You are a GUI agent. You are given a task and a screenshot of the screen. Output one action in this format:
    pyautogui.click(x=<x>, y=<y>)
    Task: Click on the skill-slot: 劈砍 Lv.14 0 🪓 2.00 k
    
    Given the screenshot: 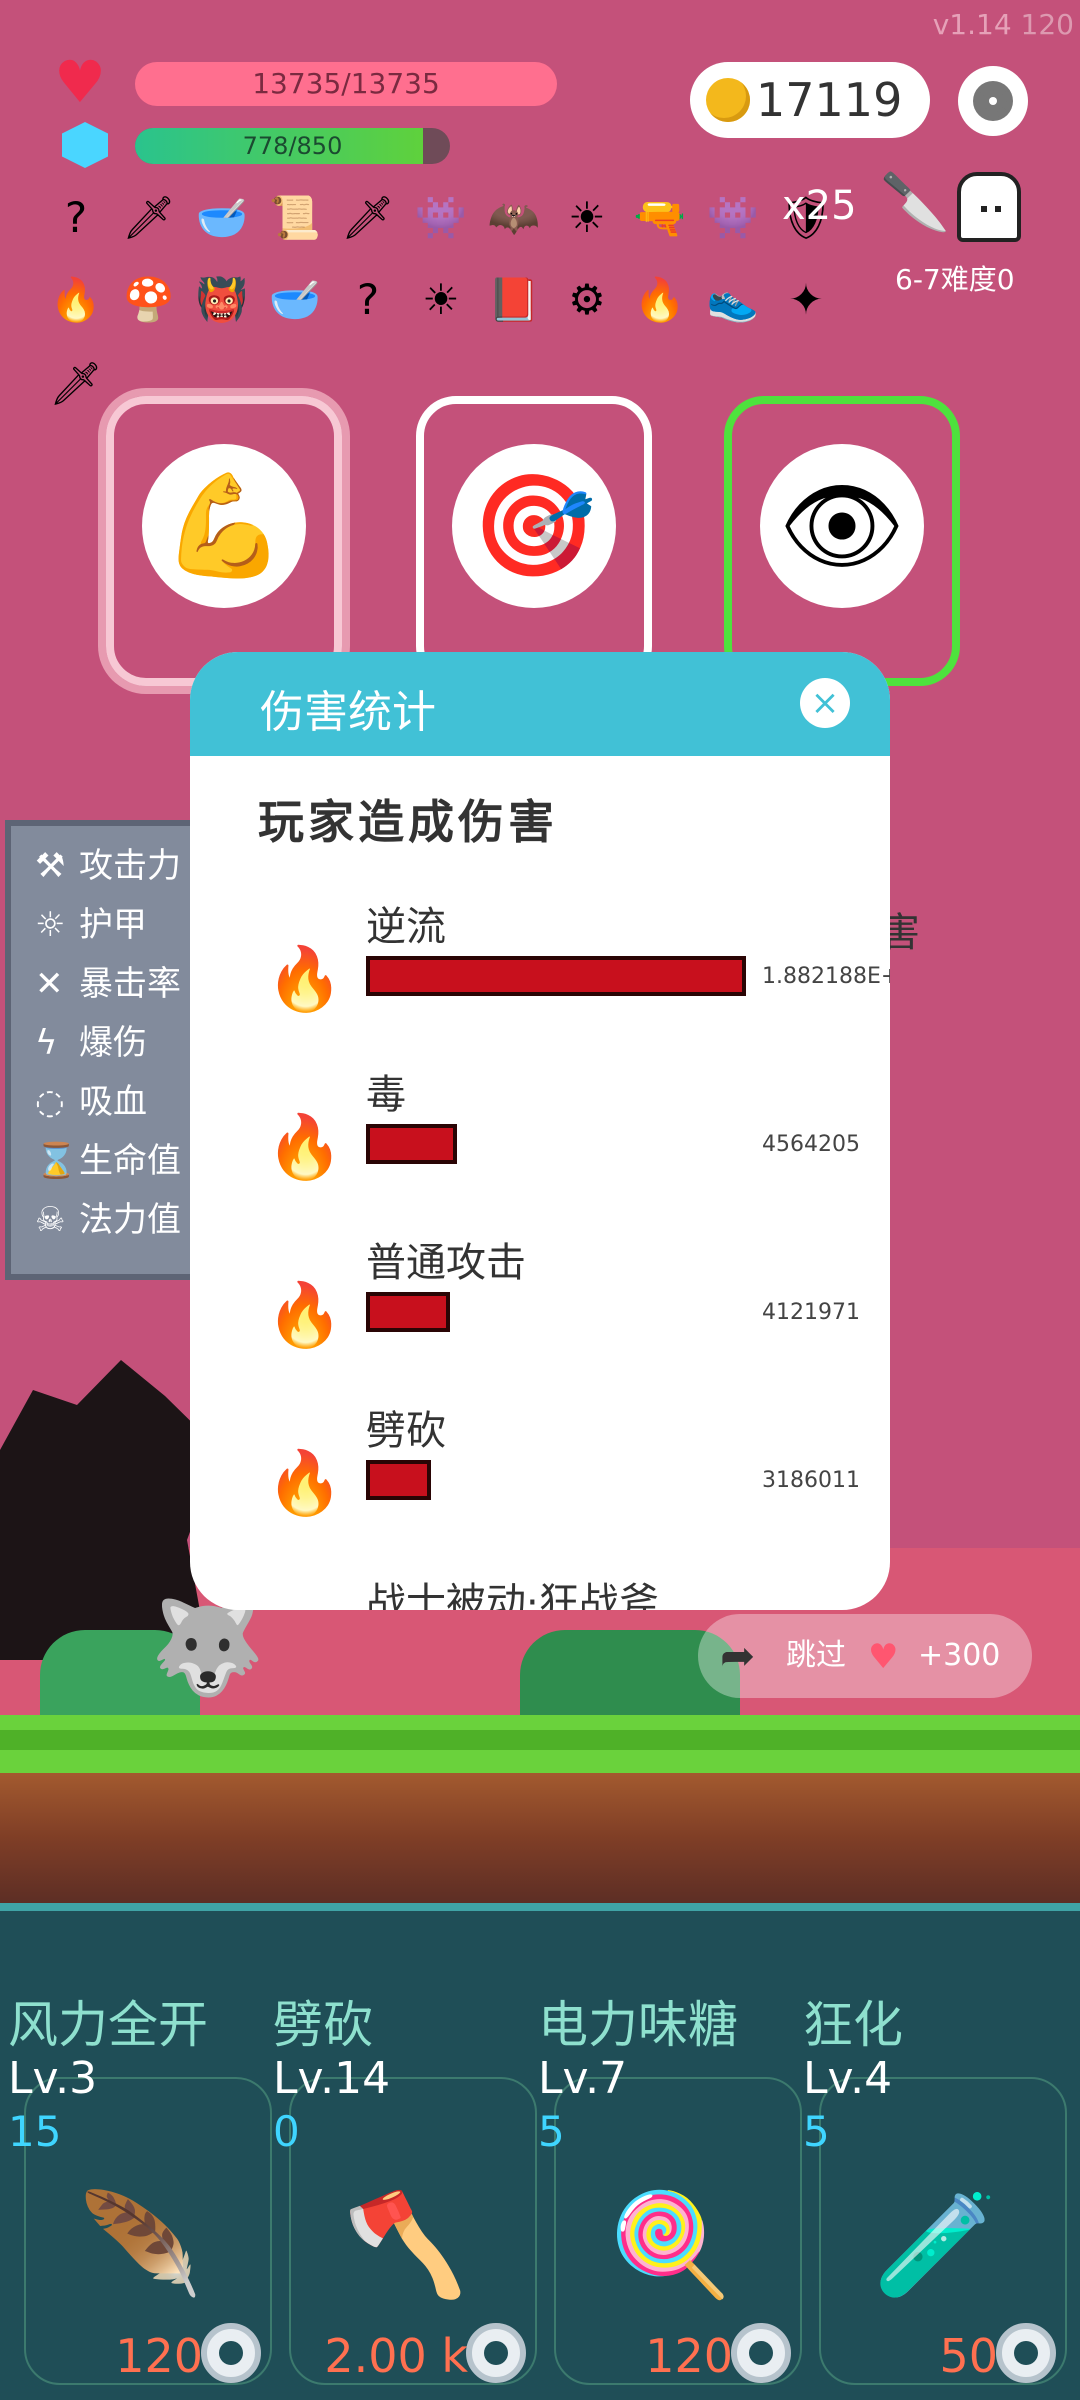 What is the action you would take?
    pyautogui.click(x=405, y=2185)
    